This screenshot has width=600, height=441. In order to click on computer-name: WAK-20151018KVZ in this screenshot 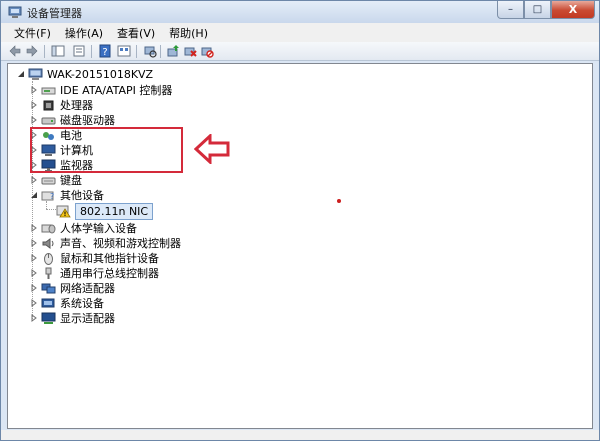, I will do `click(100, 74)`.